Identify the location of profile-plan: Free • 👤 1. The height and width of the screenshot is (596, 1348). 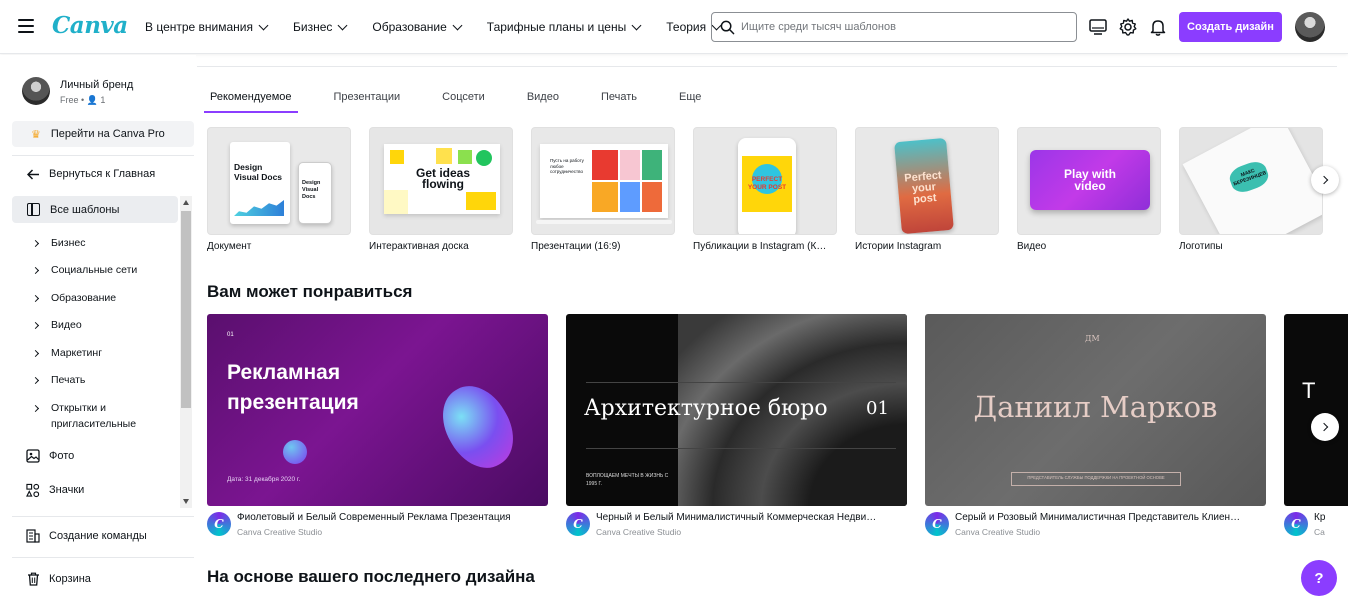
(83, 100).